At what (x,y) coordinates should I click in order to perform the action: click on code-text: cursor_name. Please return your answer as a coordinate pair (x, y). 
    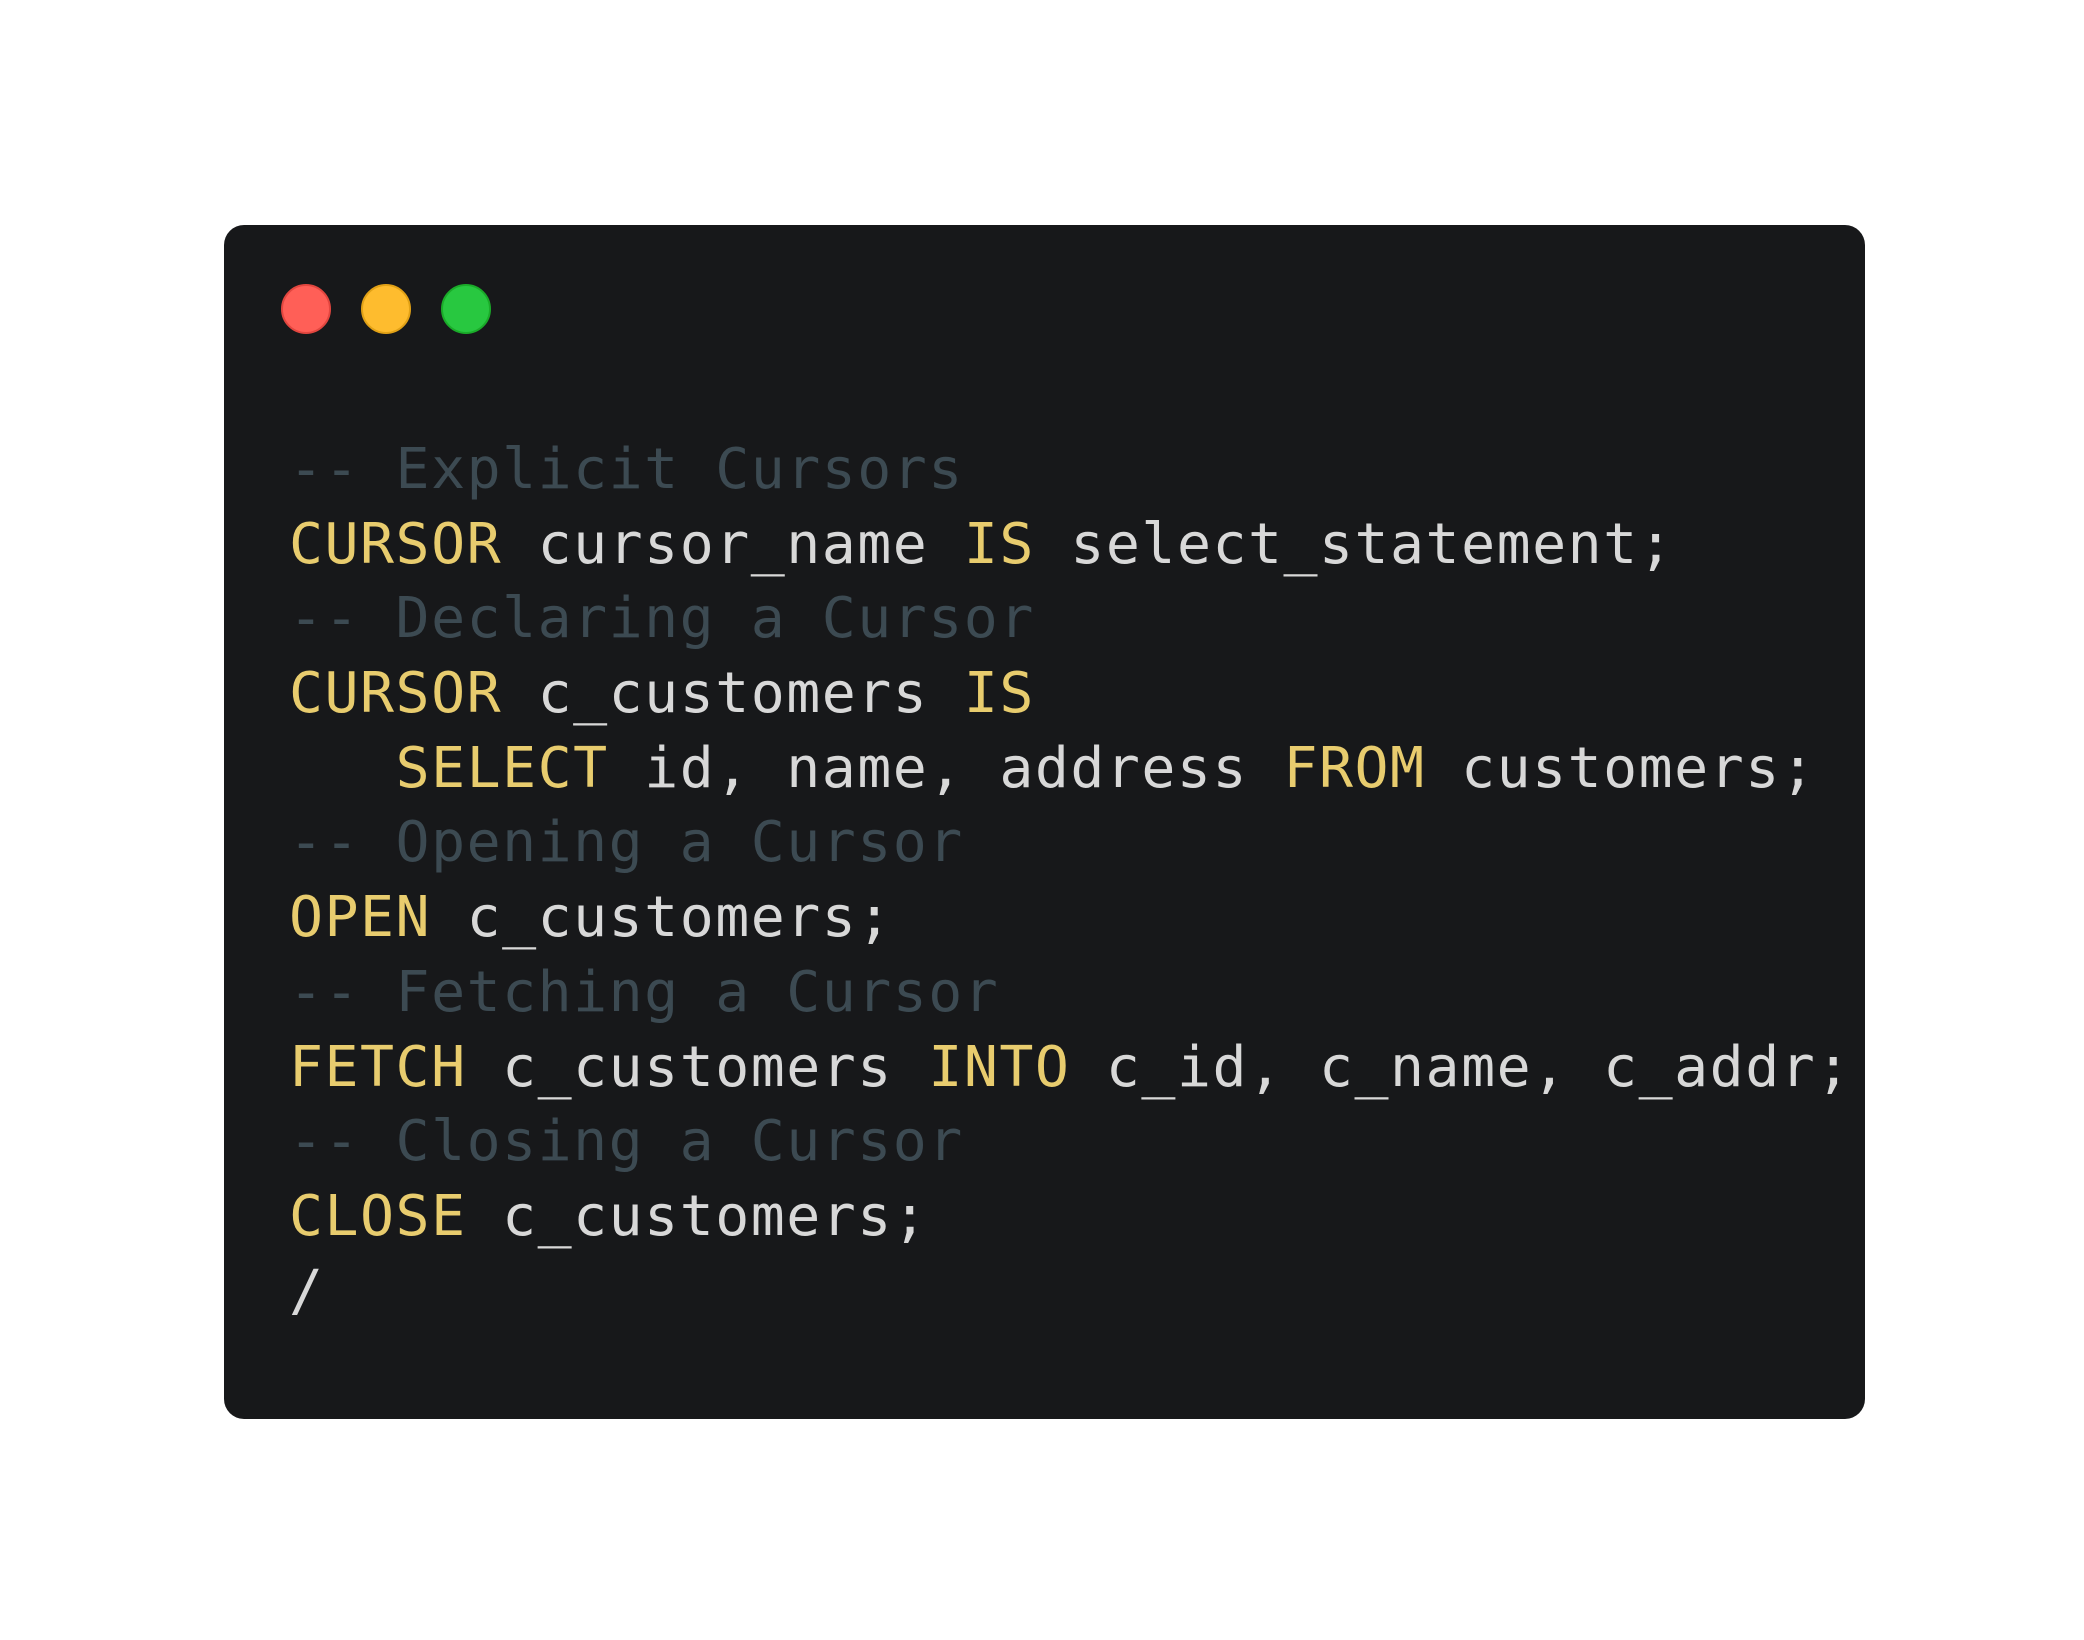
    Looking at the image, I should click on (733, 544).